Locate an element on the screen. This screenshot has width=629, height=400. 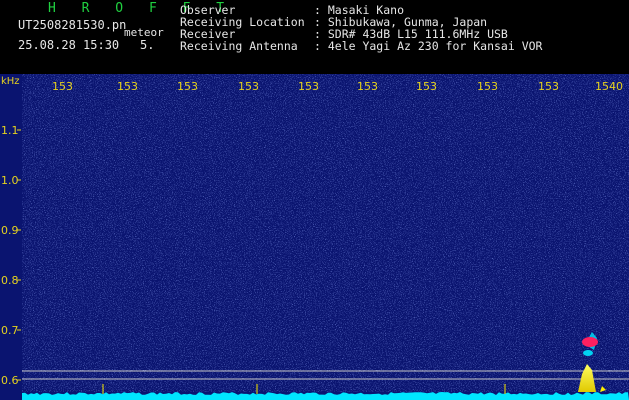
y-tick-label: 0.7 is located at coordinates (10, 330).